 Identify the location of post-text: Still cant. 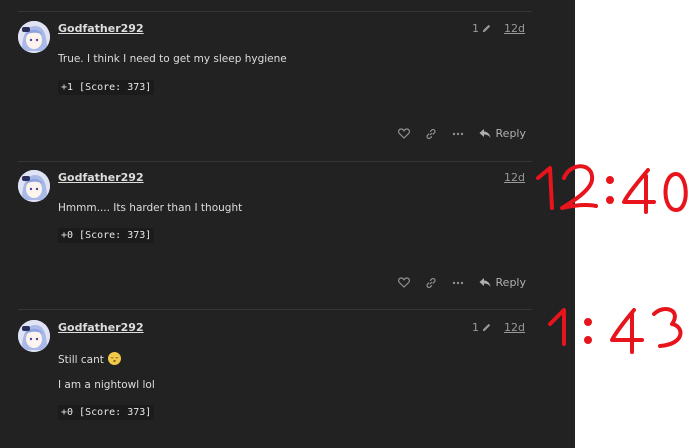
(89, 359).